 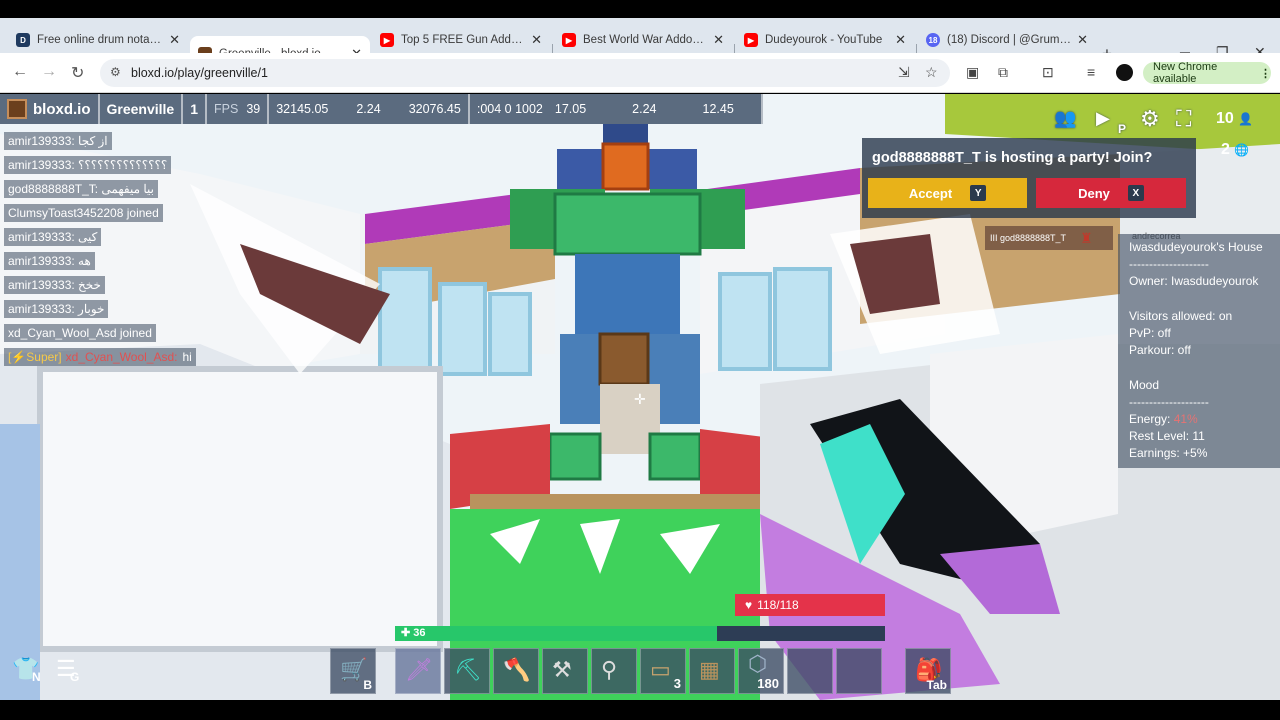 I want to click on heart-icon: ♥, so click(x=749, y=605).